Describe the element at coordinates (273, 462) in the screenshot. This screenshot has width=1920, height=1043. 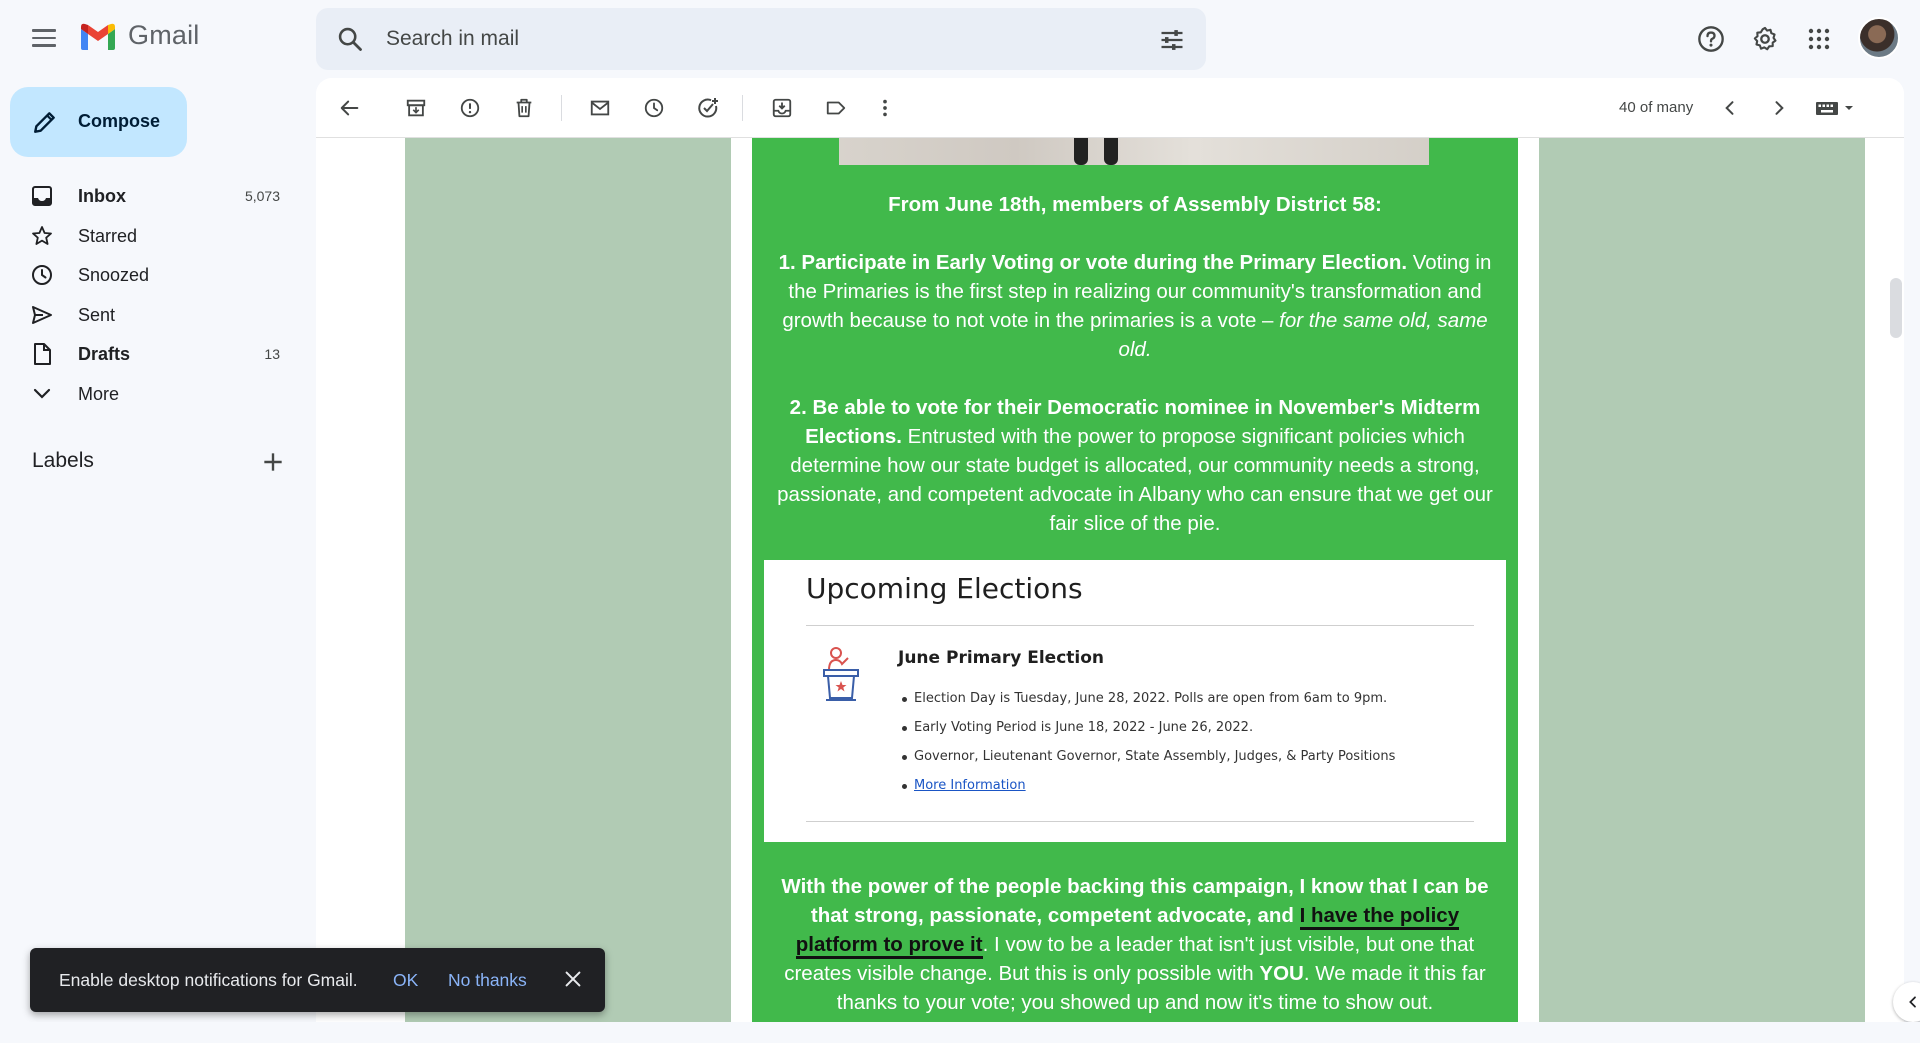
I see `add-label-icon` at that location.